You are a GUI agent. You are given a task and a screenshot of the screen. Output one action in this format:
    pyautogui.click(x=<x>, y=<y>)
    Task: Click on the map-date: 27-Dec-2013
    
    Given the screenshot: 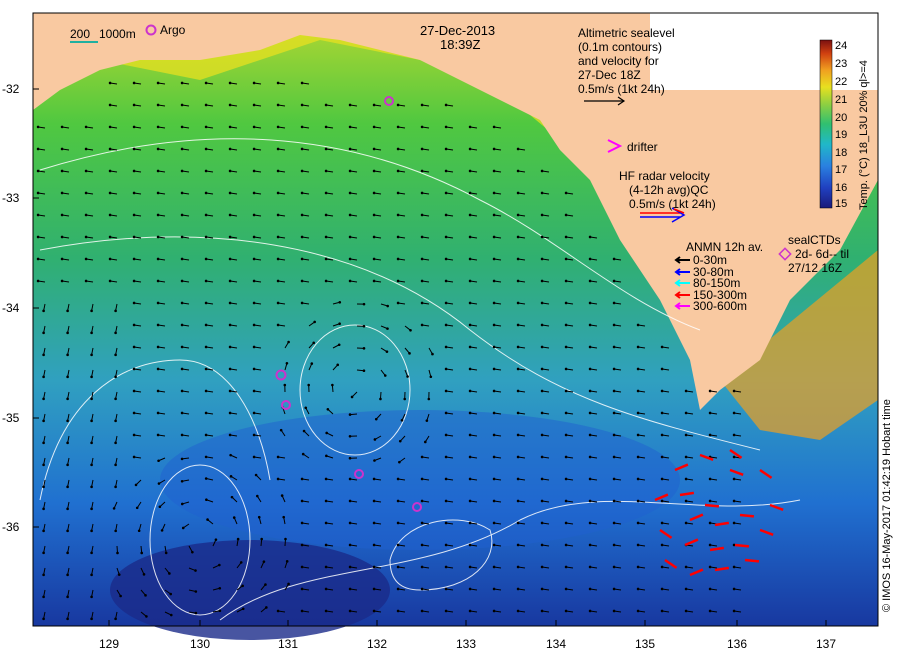 What is the action you would take?
    pyautogui.click(x=458, y=30)
    